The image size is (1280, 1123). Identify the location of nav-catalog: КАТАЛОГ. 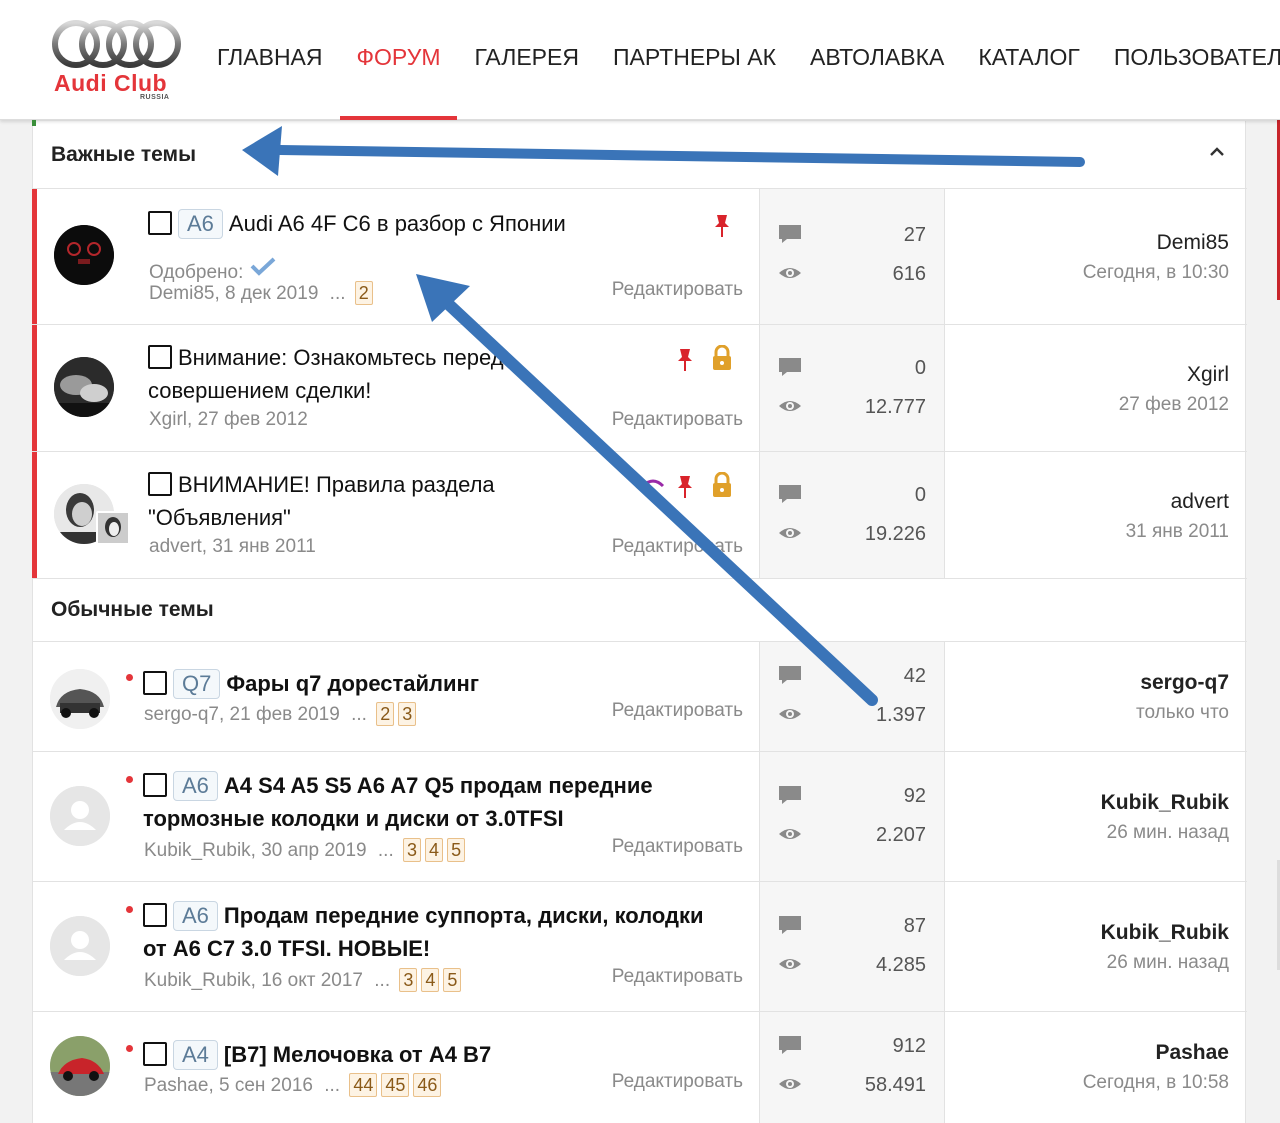
(1029, 60).